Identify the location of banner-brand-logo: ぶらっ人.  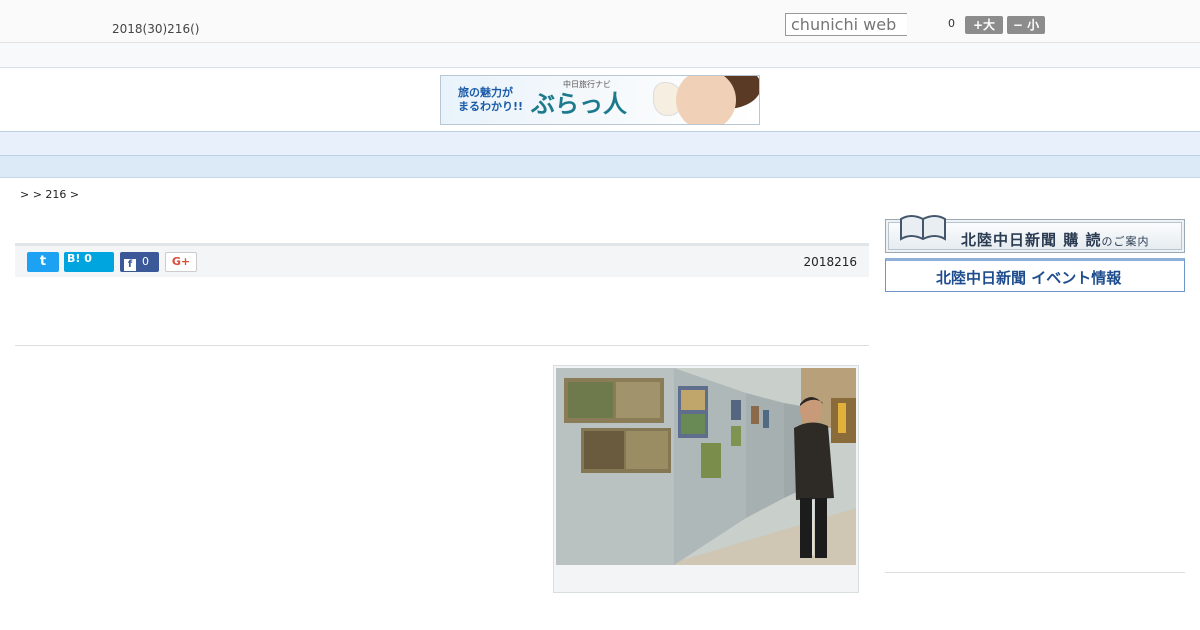
(579, 103).